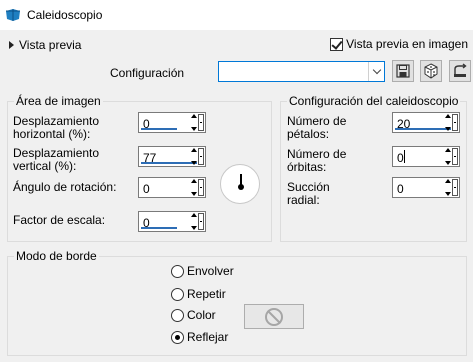 Image resolution: width=473 pixels, height=362 pixels. Describe the element at coordinates (210, 271) in the screenshot. I see `radio-label-envolver: Envolver` at that location.